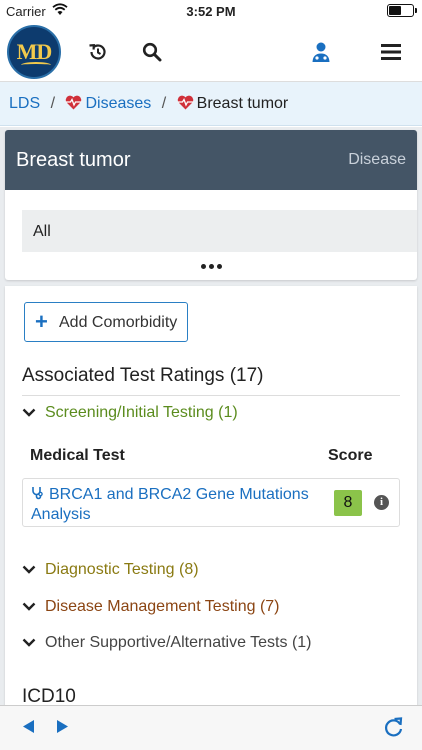  Describe the element at coordinates (118, 322) in the screenshot. I see `add-comorbidity-label: Add Comorbidity` at that location.